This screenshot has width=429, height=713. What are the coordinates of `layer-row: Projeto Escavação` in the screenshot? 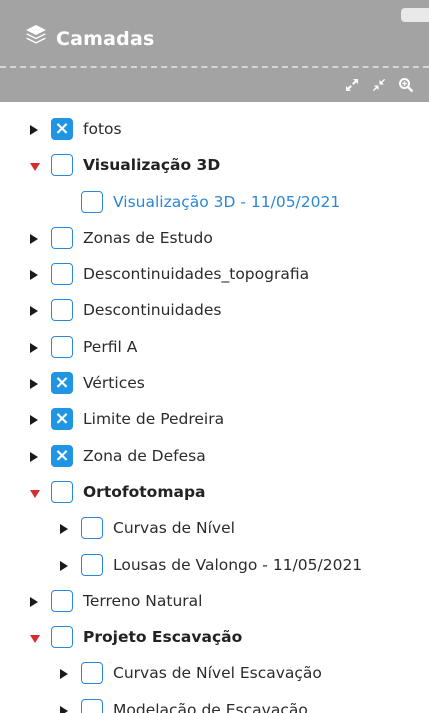 It's located at (214, 638).